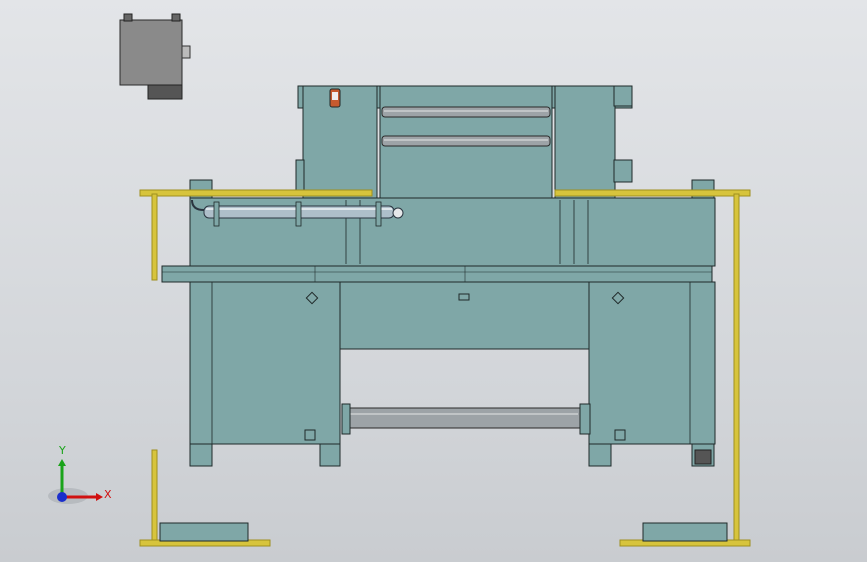 This screenshot has height=562, width=867. What do you see at coordinates (466, 141) in the screenshot?
I see `roller-lower` at bounding box center [466, 141].